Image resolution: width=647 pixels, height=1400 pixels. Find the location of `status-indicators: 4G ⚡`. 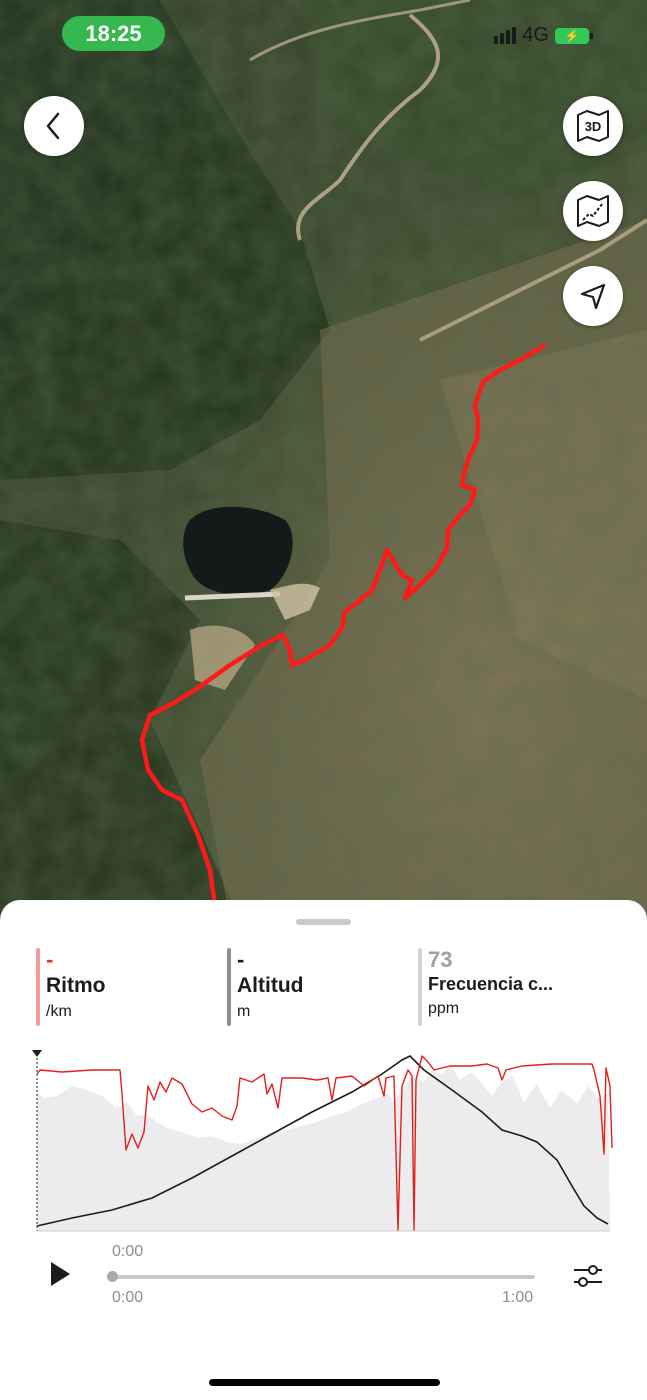

status-indicators: 4G ⚡ is located at coordinates (543, 35).